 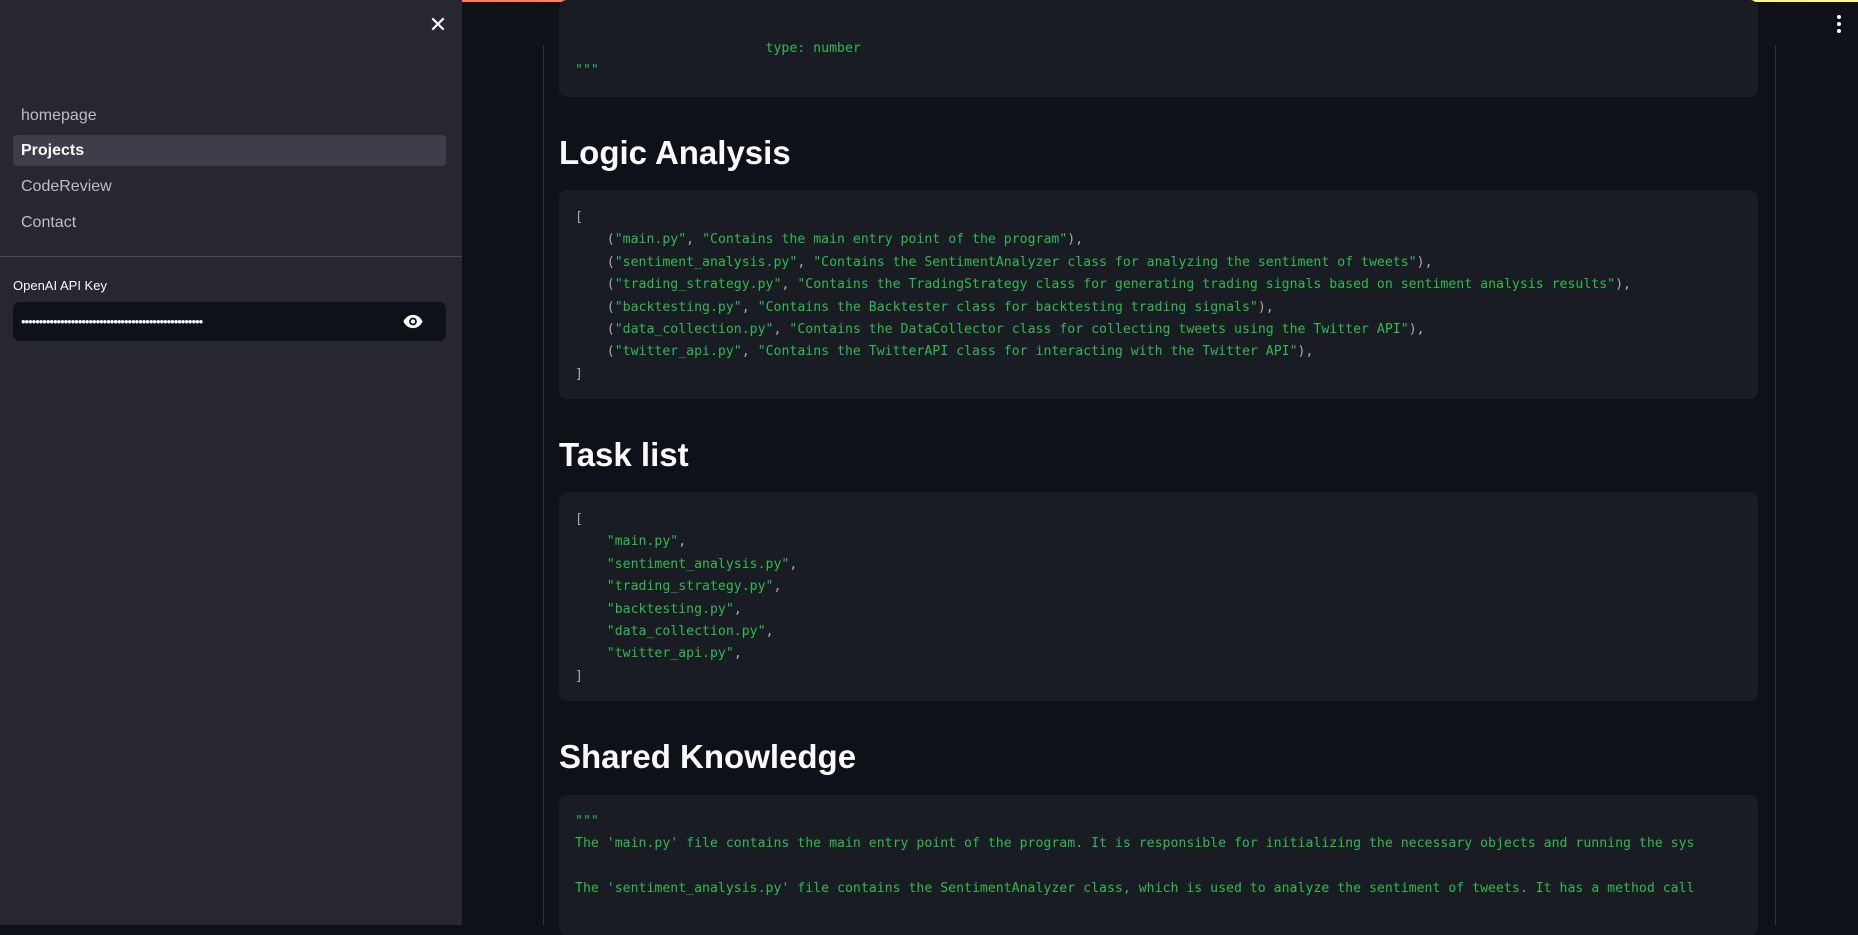 I want to click on heading-shared-knowledge: Shared Knowledge, so click(x=708, y=756).